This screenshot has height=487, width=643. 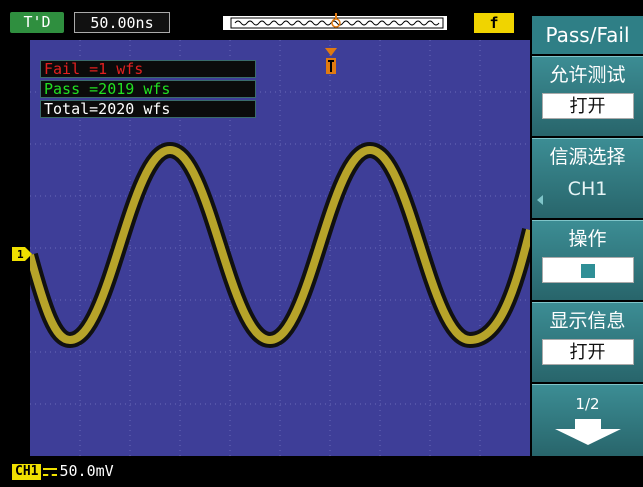 I want to click on ch1-scale-readout: CH1 50.0mV, so click(x=63, y=471).